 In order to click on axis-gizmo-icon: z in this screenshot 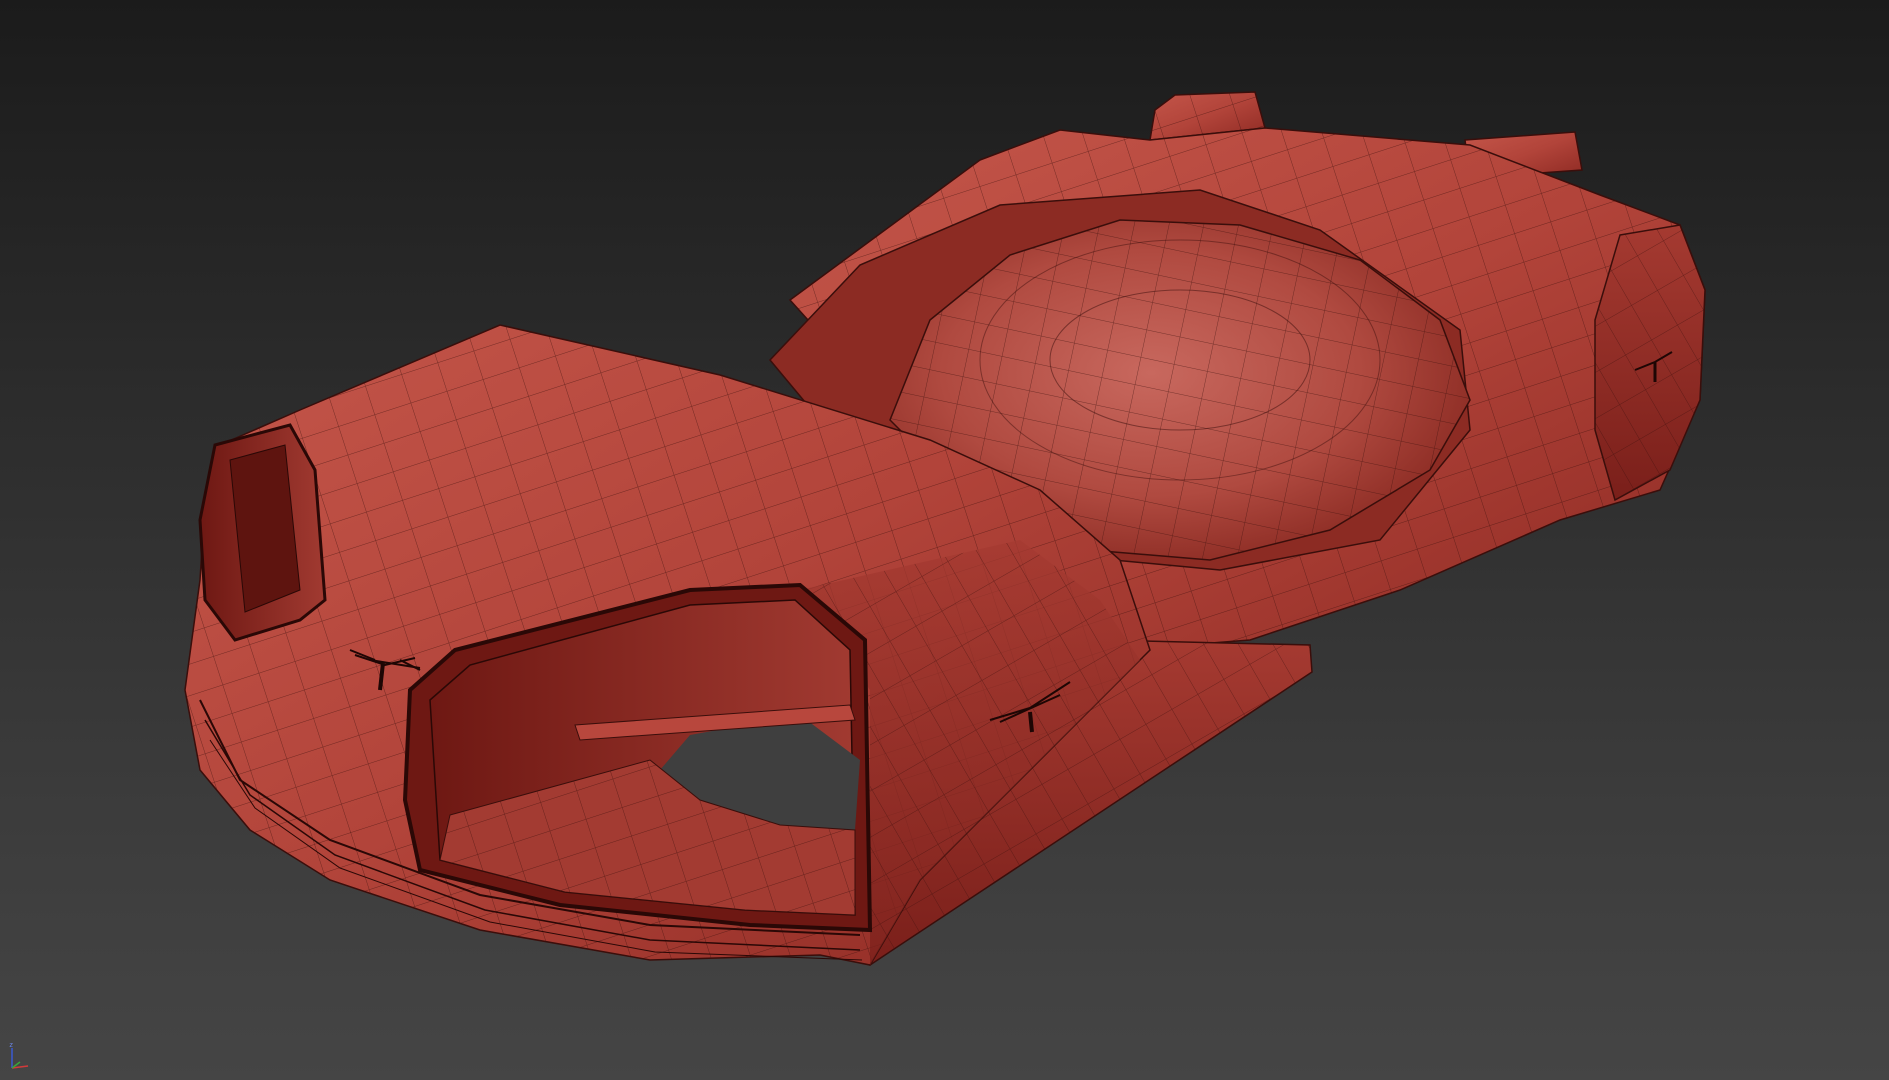, I will do `click(19, 1055)`.